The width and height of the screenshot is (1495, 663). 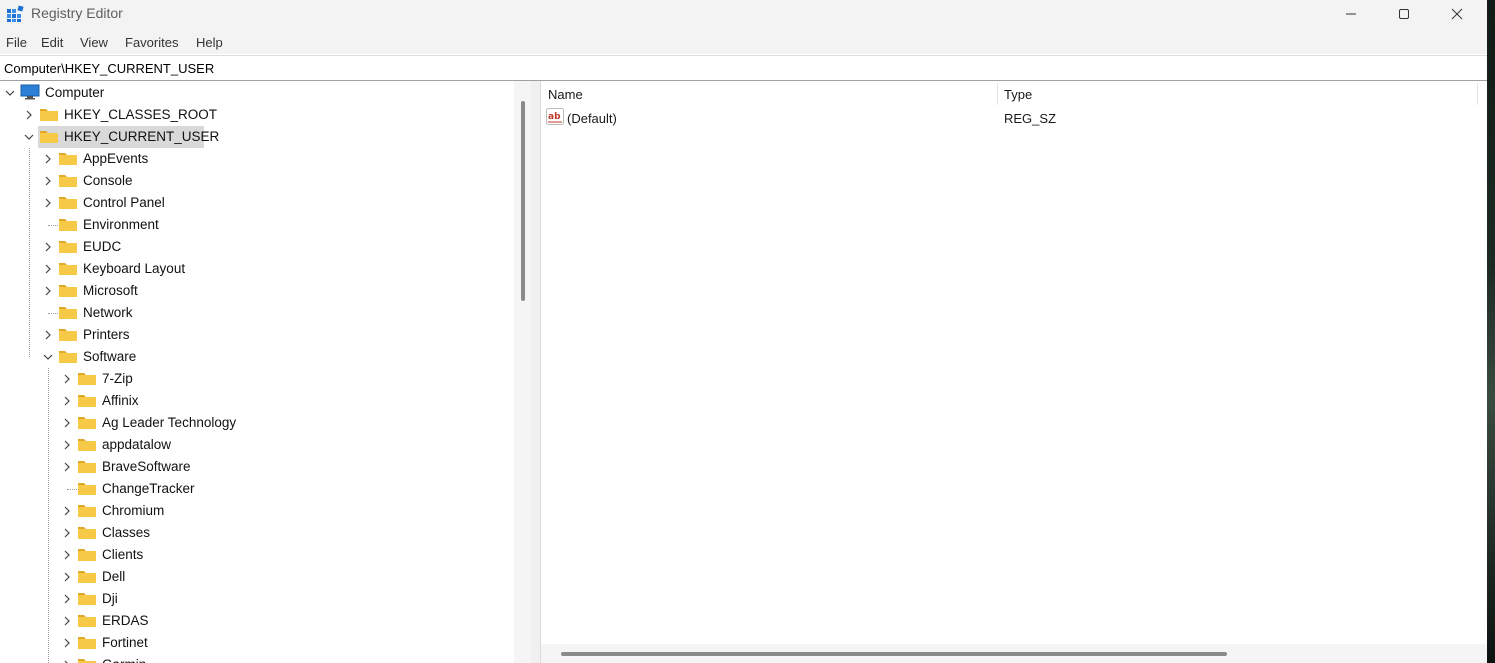 I want to click on tree-item-dji: Dji, so click(x=255, y=599).